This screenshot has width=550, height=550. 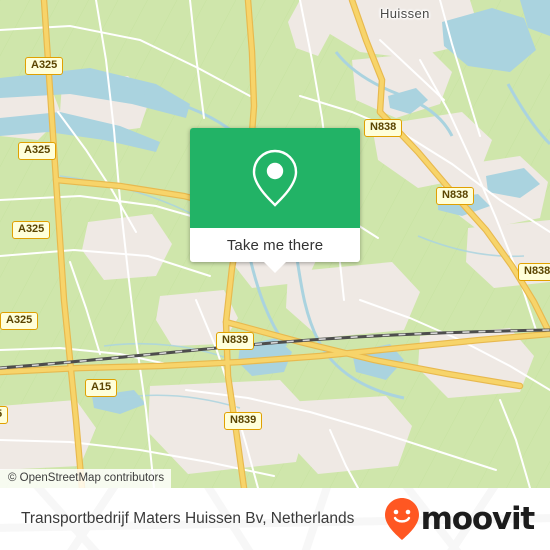 What do you see at coordinates (4, 415) in the screenshot?
I see `road-shield-edge-clipped: 5` at bounding box center [4, 415].